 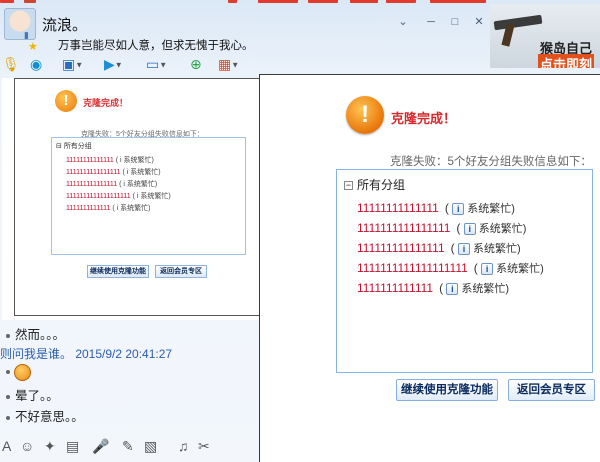 What do you see at coordinates (64, 24) in the screenshot?
I see `contact-name: 流浪。` at bounding box center [64, 24].